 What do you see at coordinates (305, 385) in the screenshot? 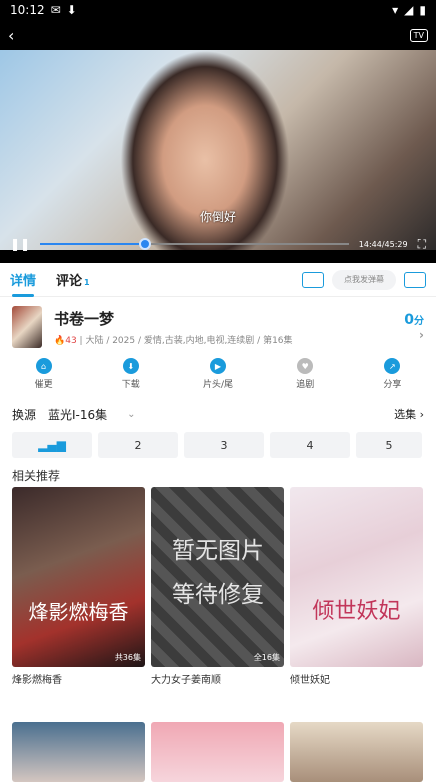
I see `action-label: 追剧` at bounding box center [305, 385].